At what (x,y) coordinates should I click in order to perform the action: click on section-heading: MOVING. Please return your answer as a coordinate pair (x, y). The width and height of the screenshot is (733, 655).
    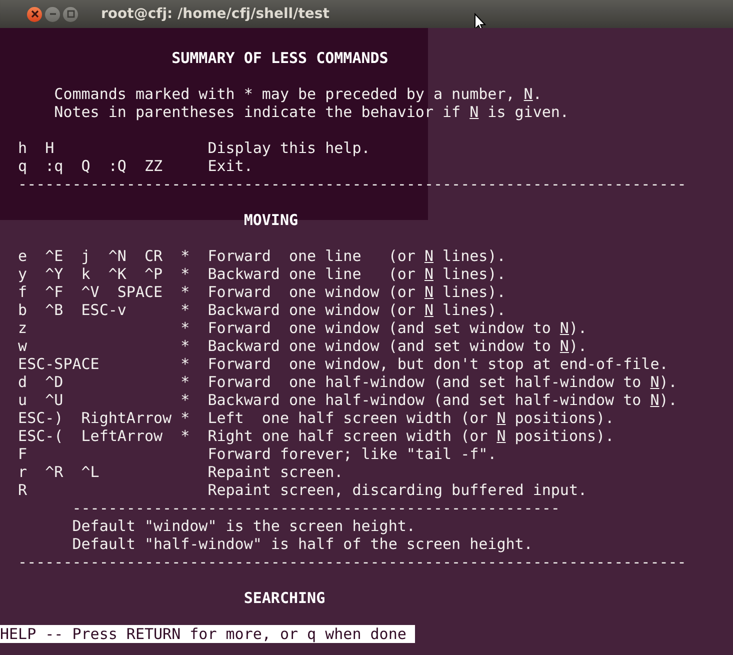
    Looking at the image, I should click on (270, 220).